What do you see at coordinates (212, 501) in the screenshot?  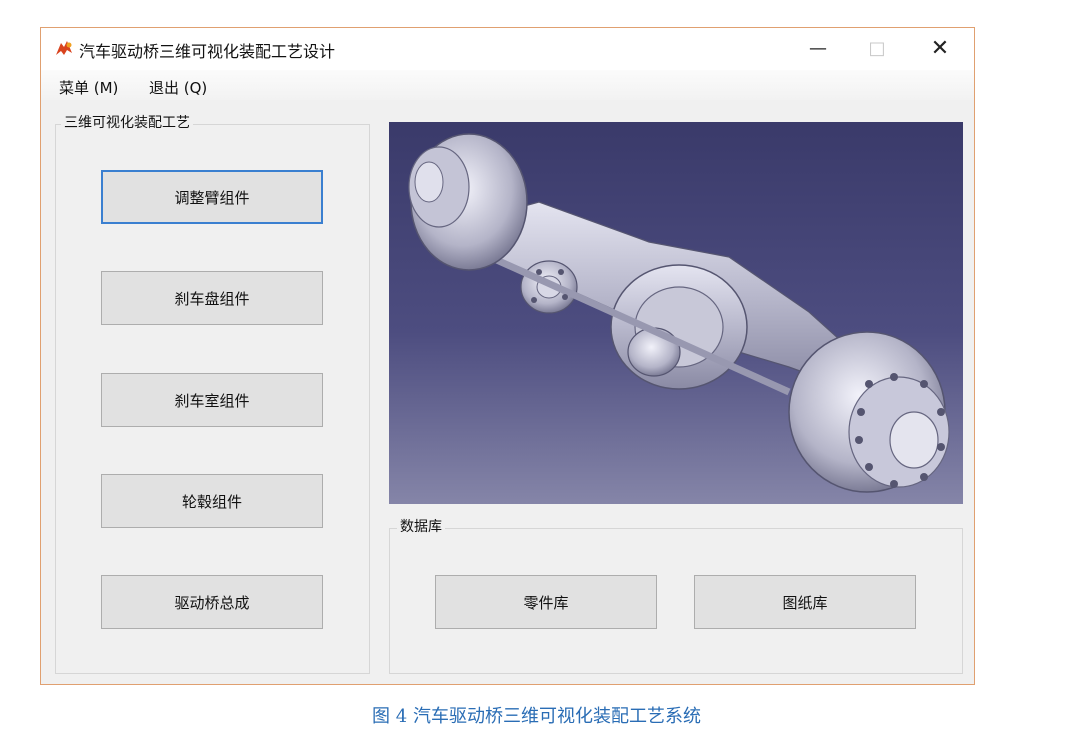 I see `wheel-hub-assembly-button: 轮毂组件` at bounding box center [212, 501].